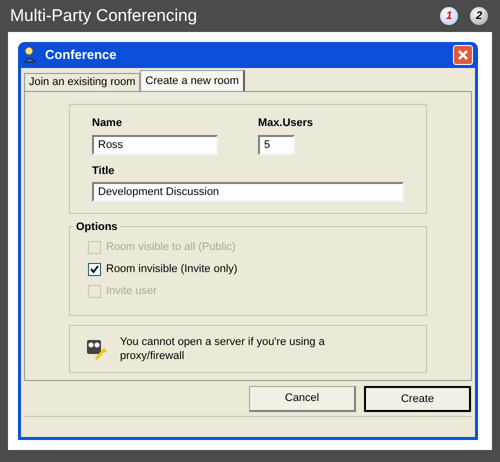 Image resolution: width=500 pixels, height=462 pixels. I want to click on page-button: 2, so click(479, 16).